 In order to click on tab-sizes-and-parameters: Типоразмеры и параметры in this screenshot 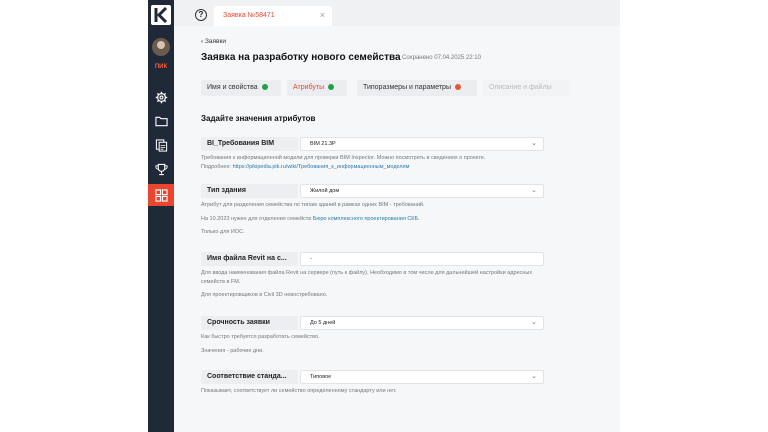, I will do `click(417, 88)`.